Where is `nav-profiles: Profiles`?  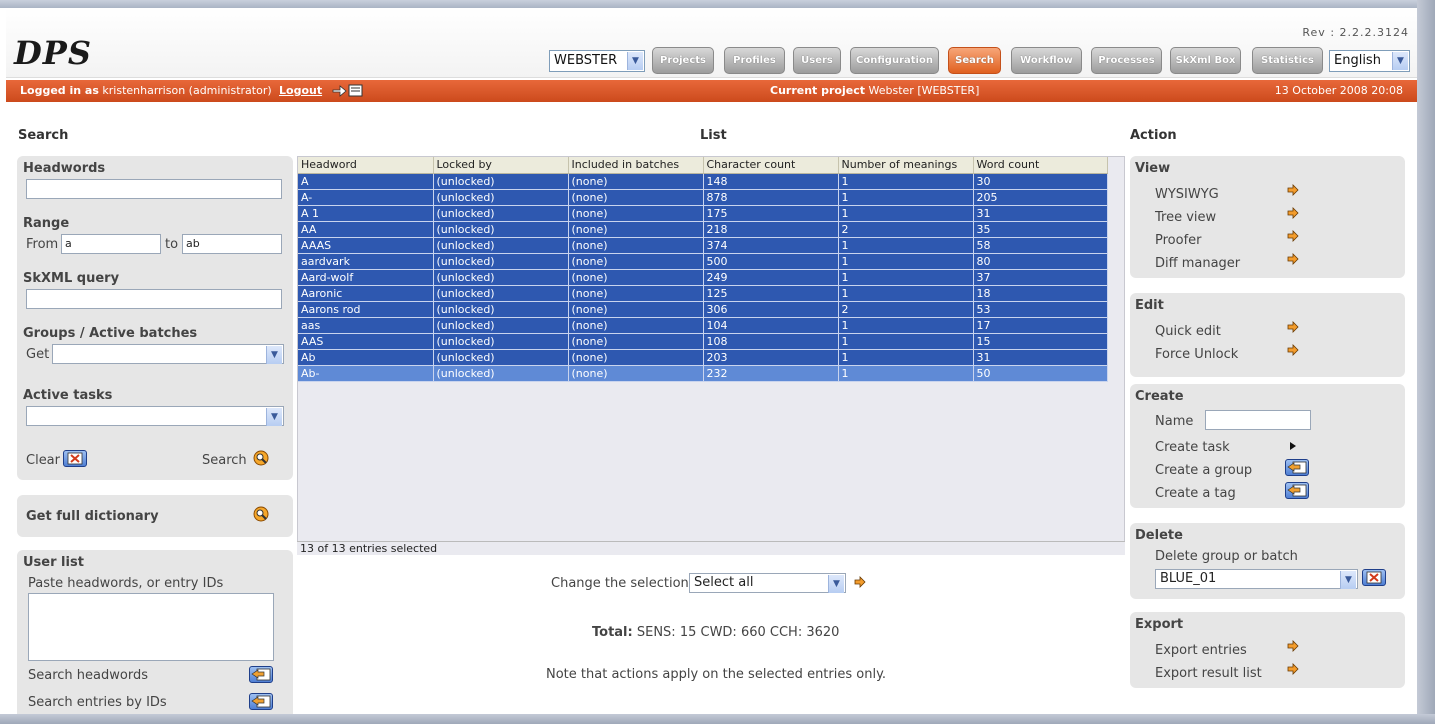
nav-profiles: Profiles is located at coordinates (754, 60).